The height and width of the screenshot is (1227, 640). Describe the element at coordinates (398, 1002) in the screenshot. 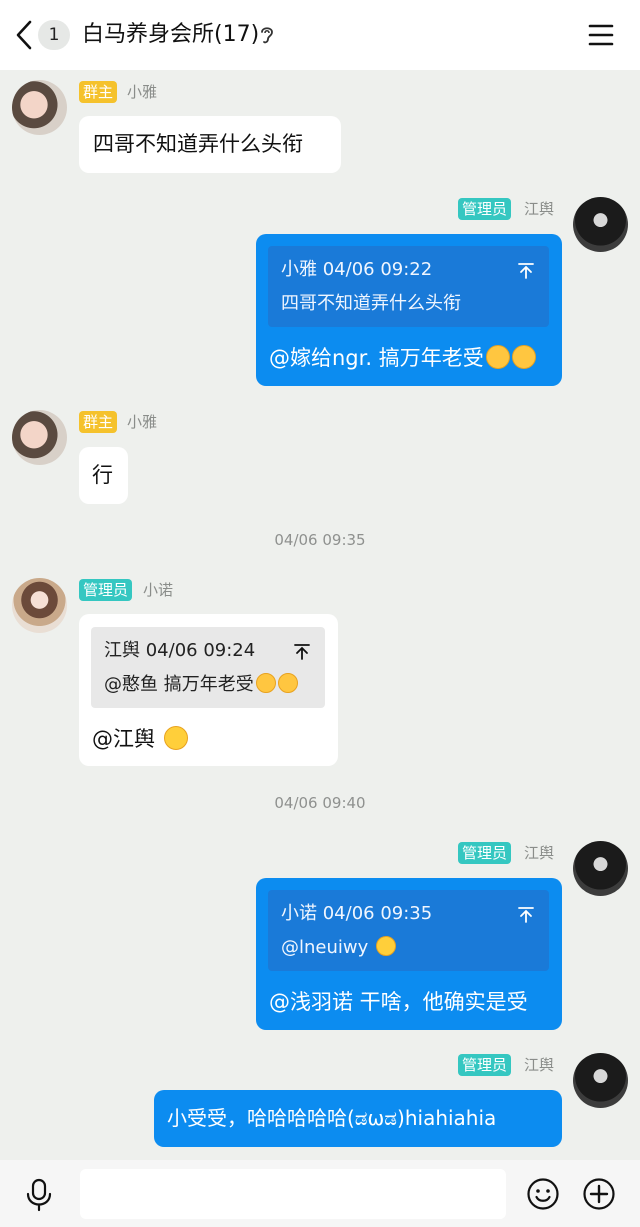

I see `message-text: @浅羽诺 干啥，他确实是受` at that location.